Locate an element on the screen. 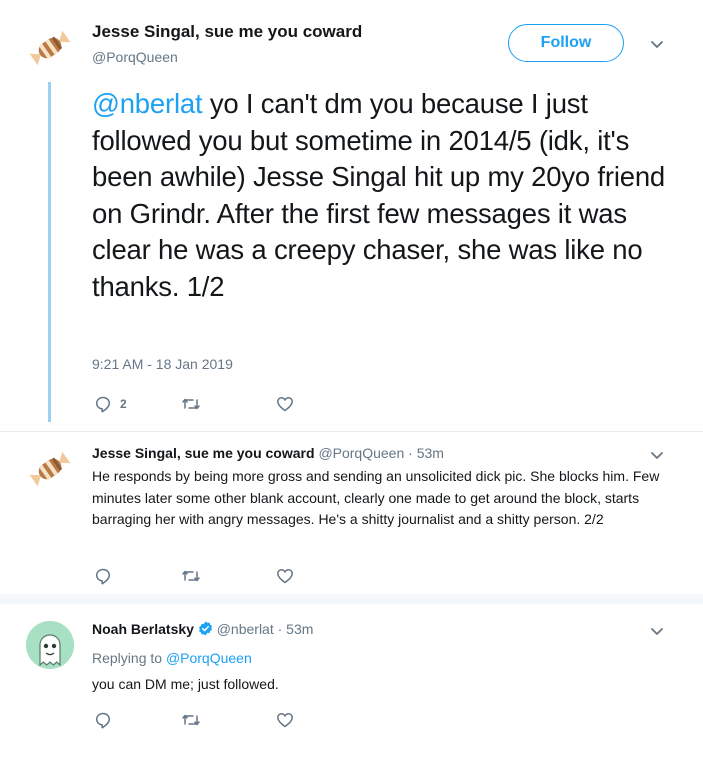 The height and width of the screenshot is (759, 703). reply-text: you can DM me; just followed. is located at coordinates (185, 684).